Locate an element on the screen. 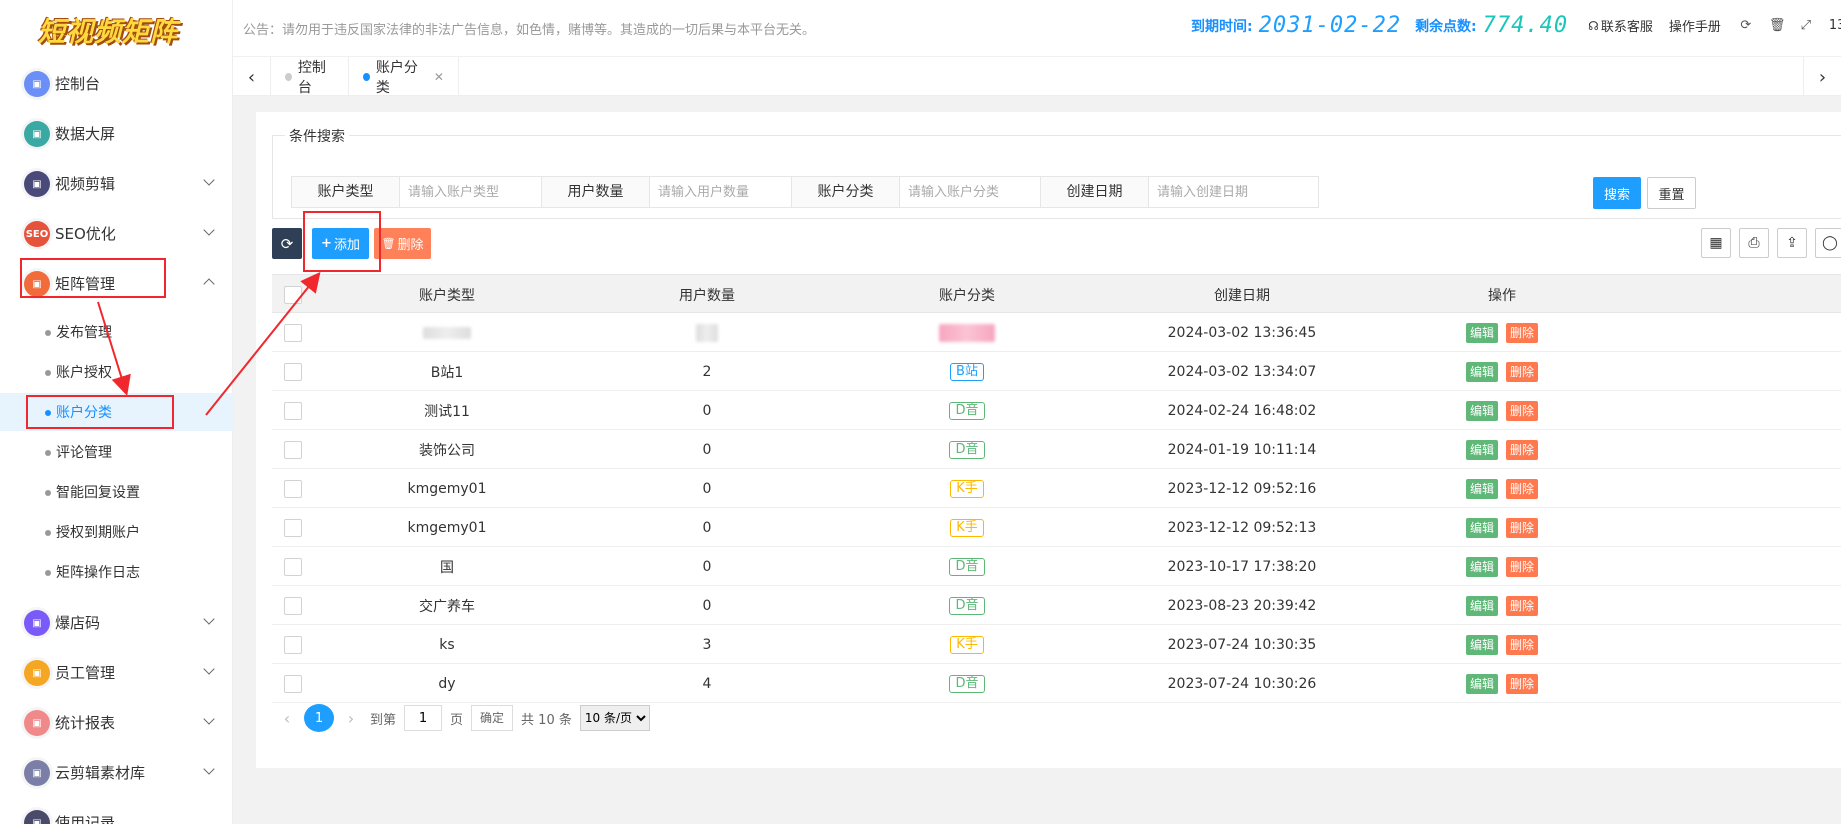  contact-support-link: ☊ 联系客服 is located at coordinates (1620, 26).